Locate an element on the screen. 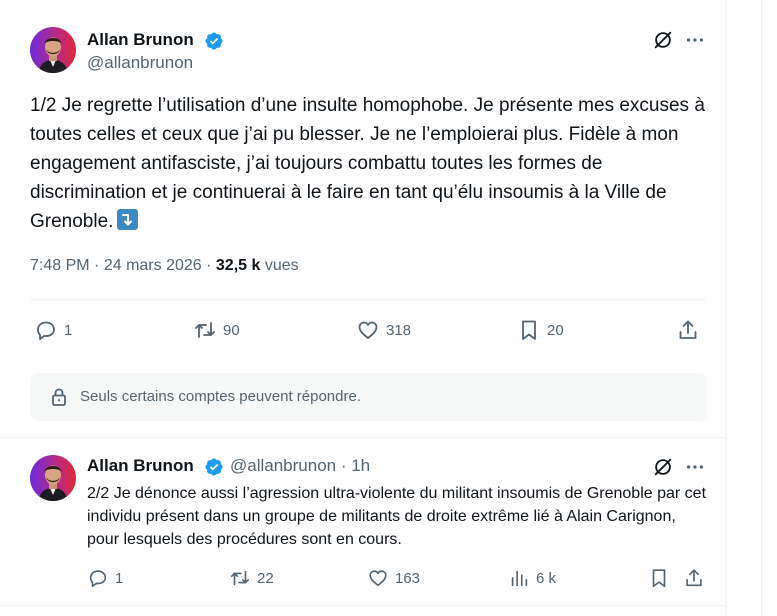 Image resolution: width=777 pixels, height=616 pixels. reply-repost-button: 22 is located at coordinates (251, 578).